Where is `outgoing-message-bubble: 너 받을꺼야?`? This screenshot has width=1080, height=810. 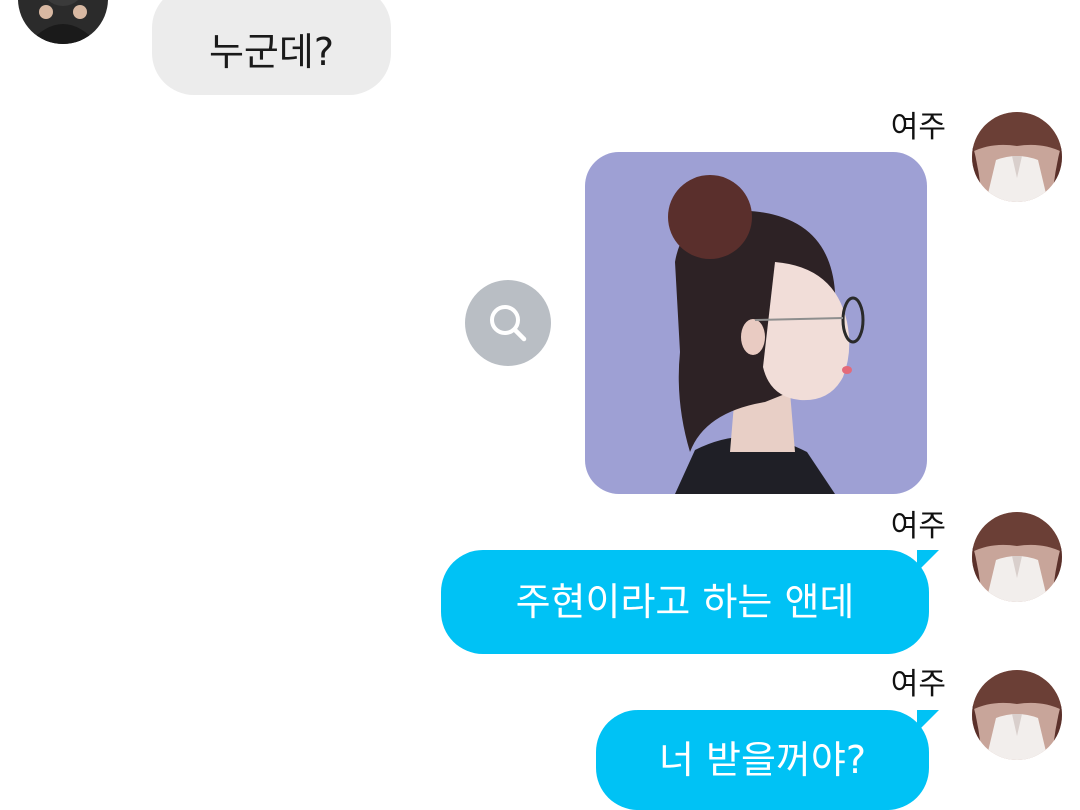
outgoing-message-bubble: 너 받을꺼야? is located at coordinates (767, 760).